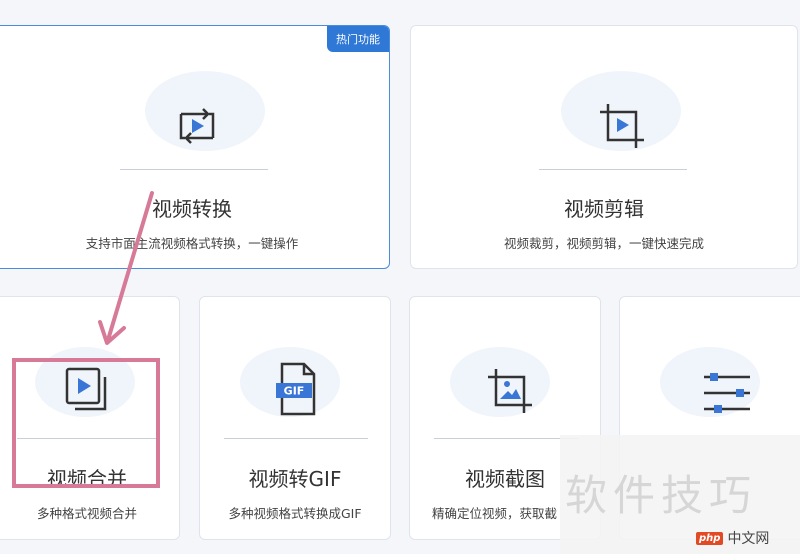 The width and height of the screenshot is (800, 554). Describe the element at coordinates (604, 209) in the screenshot. I see `card-title: 视频剪辑` at that location.